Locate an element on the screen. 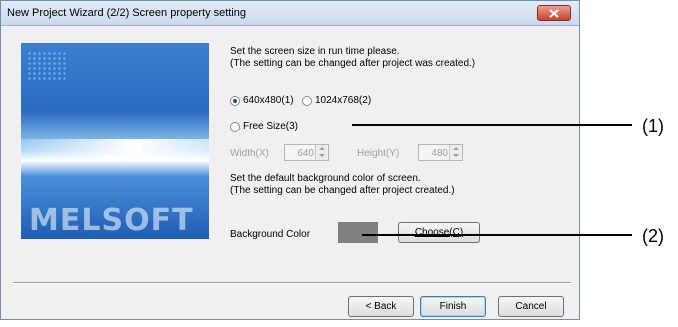 The image size is (678, 327). cancel-button: Cancel is located at coordinates (531, 306).